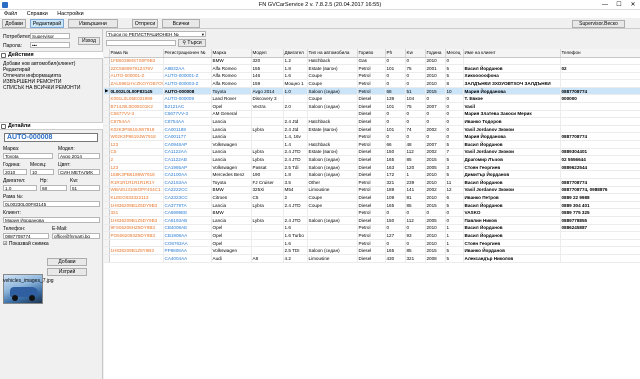 The image size is (640, 379). What do you see at coordinates (605, 5) in the screenshot?
I see `minimize-button: —` at bounding box center [605, 5].